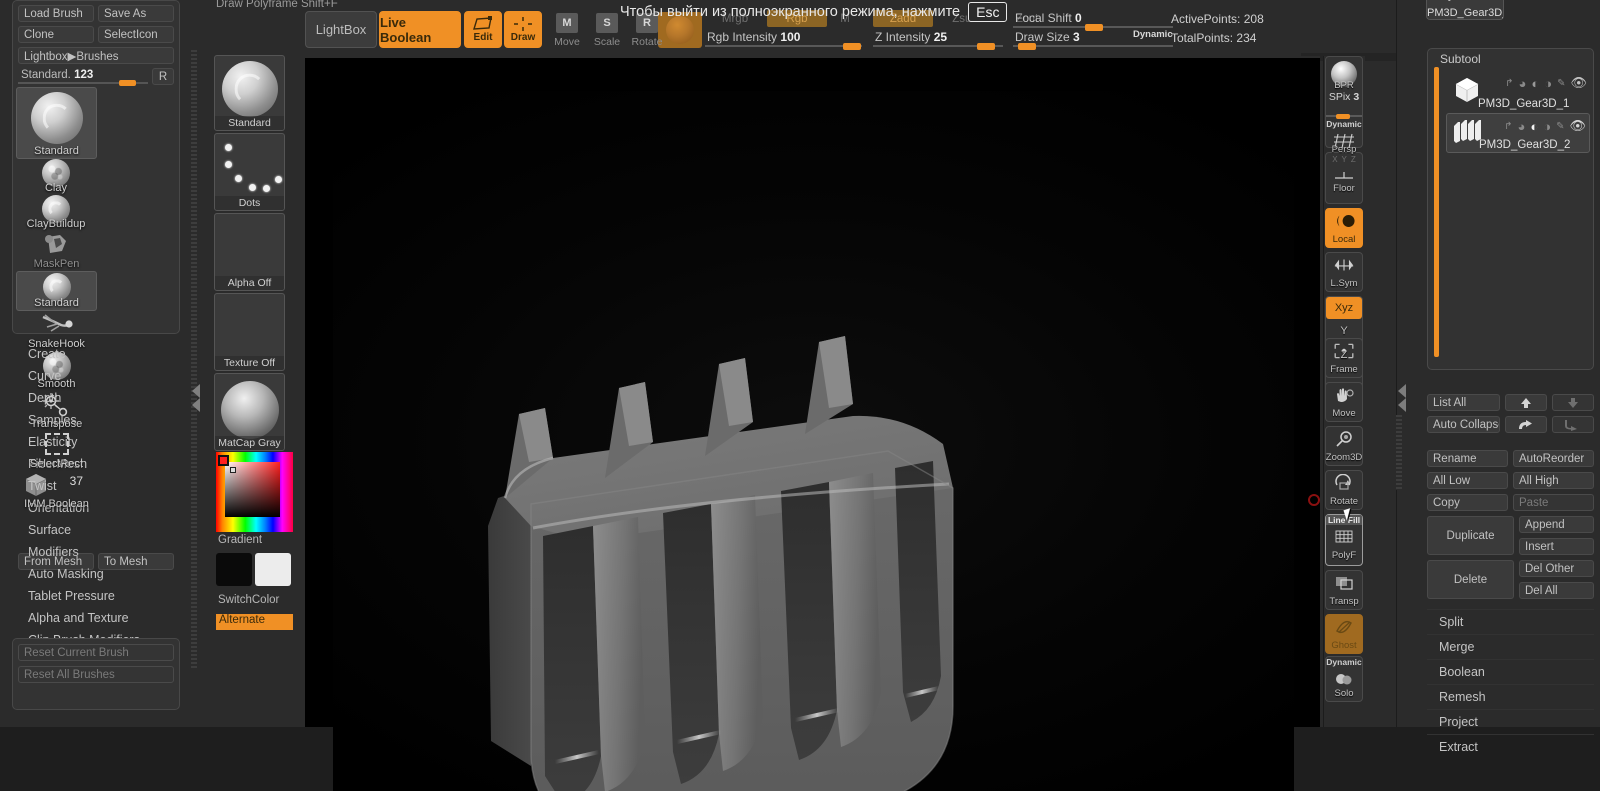  What do you see at coordinates (273, 569) in the screenshot?
I see `secondary-color-swatch` at bounding box center [273, 569].